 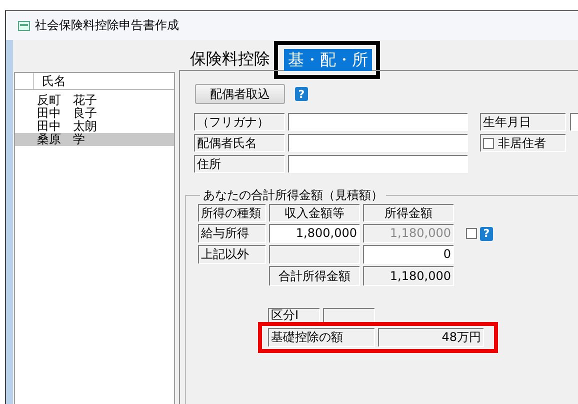 What do you see at coordinates (293, 195) in the screenshot?
I see `group-title: あなたの合計所得金額（見積額）` at bounding box center [293, 195].